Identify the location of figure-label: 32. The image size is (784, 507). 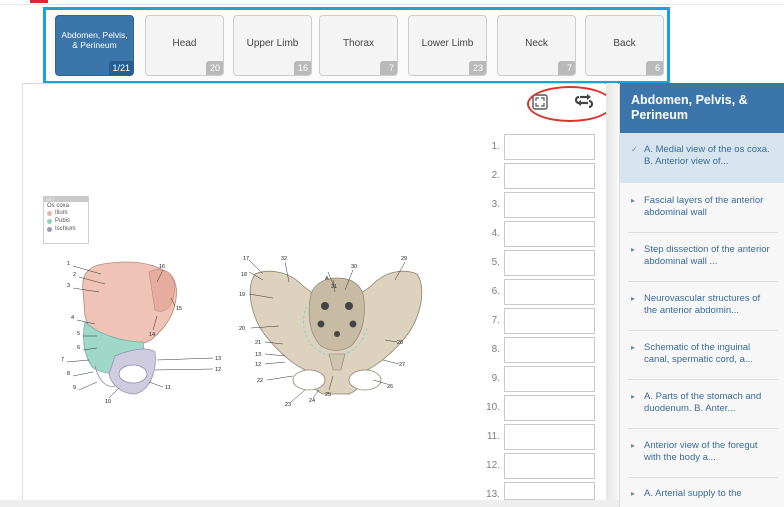
(284, 259).